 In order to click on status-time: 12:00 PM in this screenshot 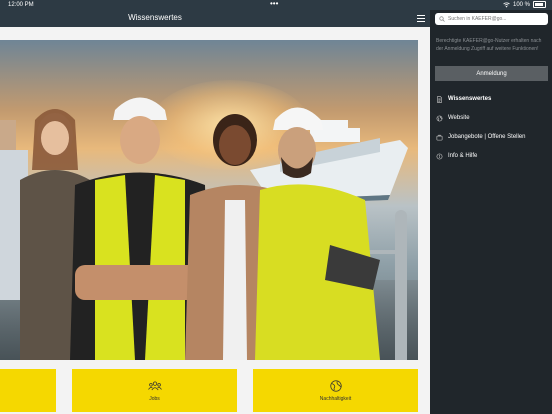, I will do `click(21, 5)`.